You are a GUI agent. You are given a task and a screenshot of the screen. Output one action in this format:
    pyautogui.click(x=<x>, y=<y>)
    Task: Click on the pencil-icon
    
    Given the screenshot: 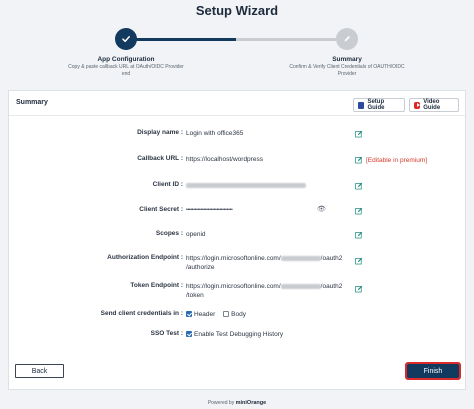 What is the action you would take?
    pyautogui.click(x=347, y=39)
    